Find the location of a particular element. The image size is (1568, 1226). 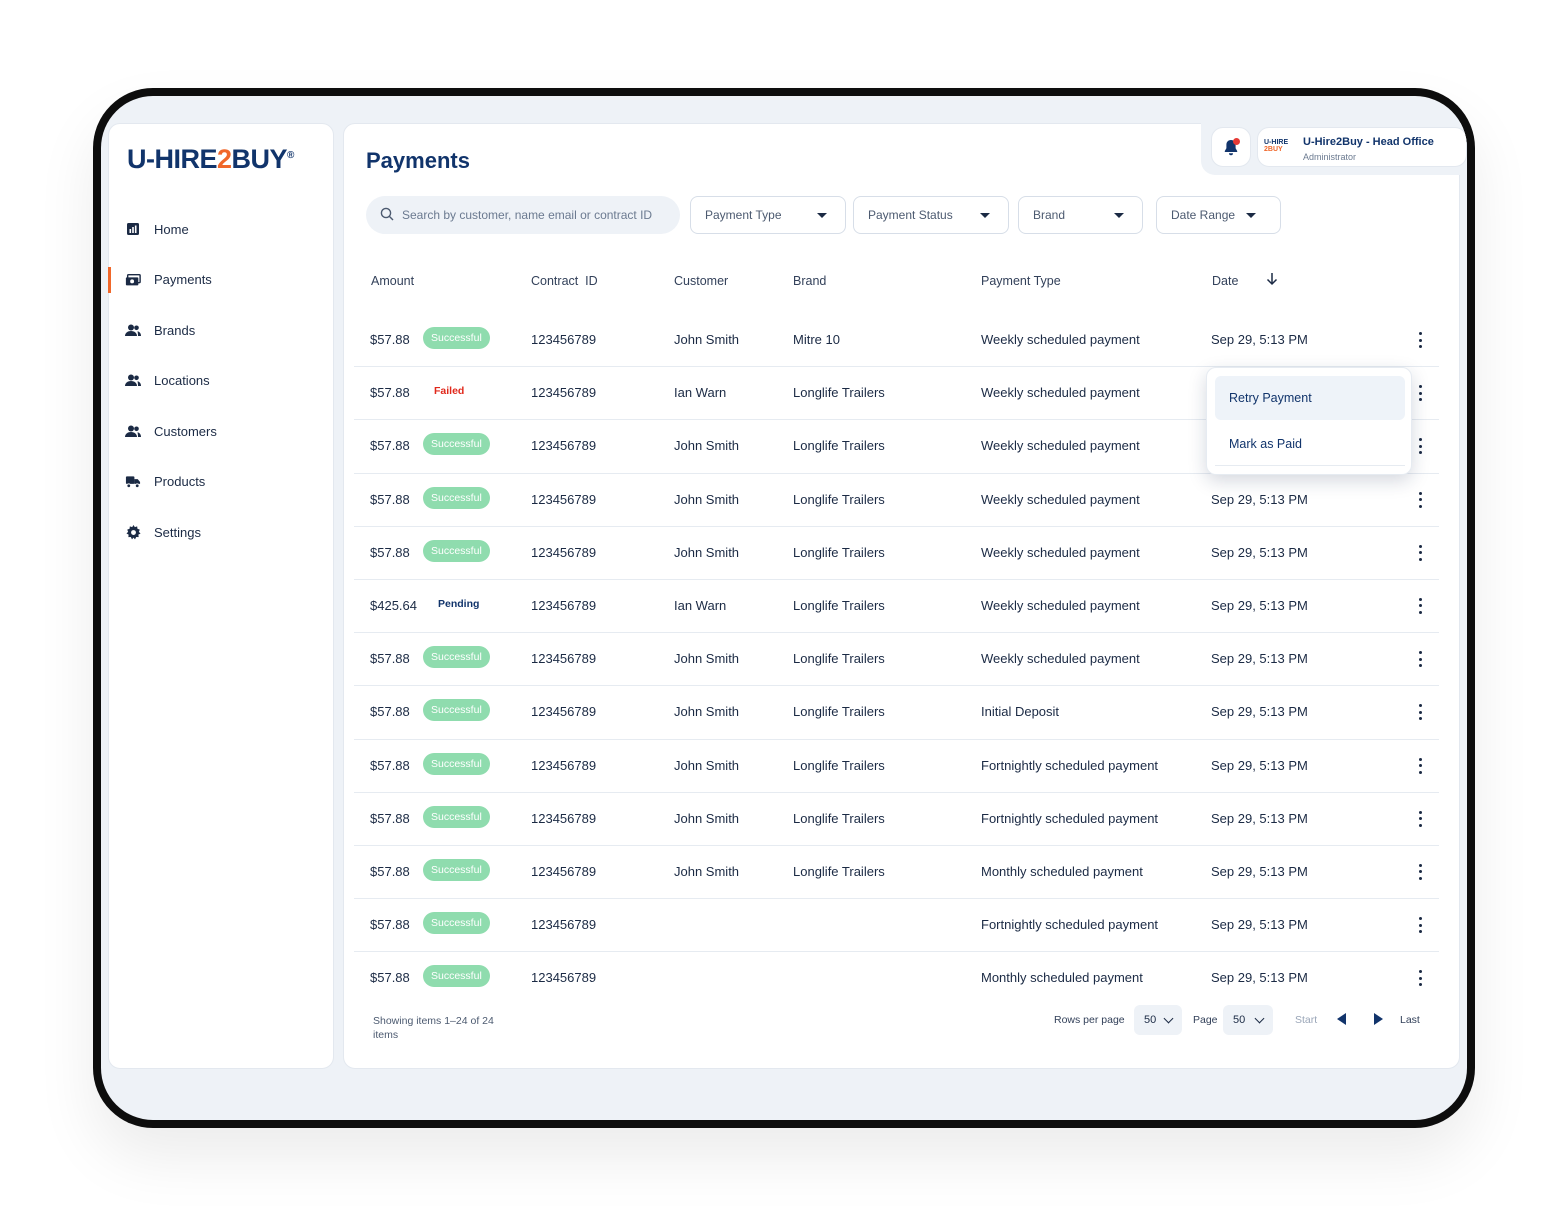

sidebar-item-label: Locations is located at coordinates (182, 381).